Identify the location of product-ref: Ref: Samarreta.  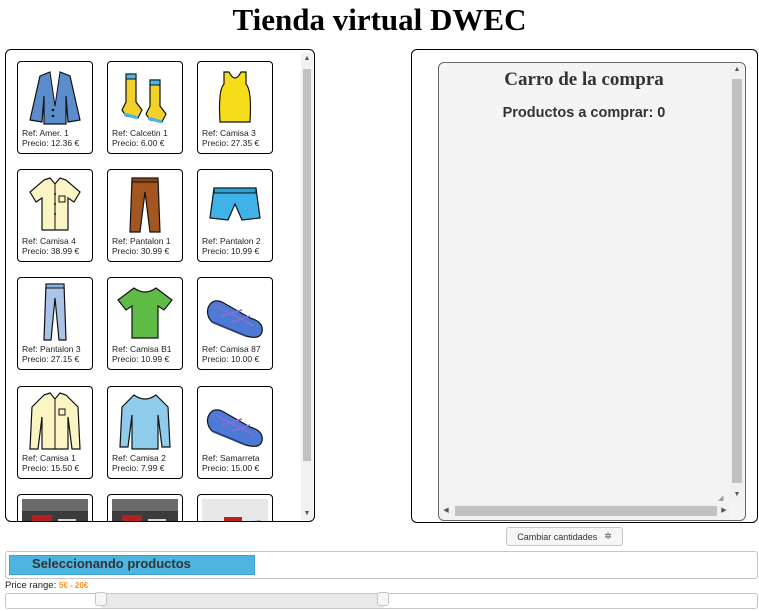
(231, 458).